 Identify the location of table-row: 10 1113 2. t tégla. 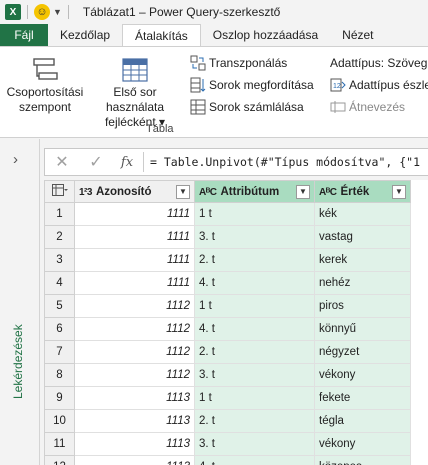
(227, 421).